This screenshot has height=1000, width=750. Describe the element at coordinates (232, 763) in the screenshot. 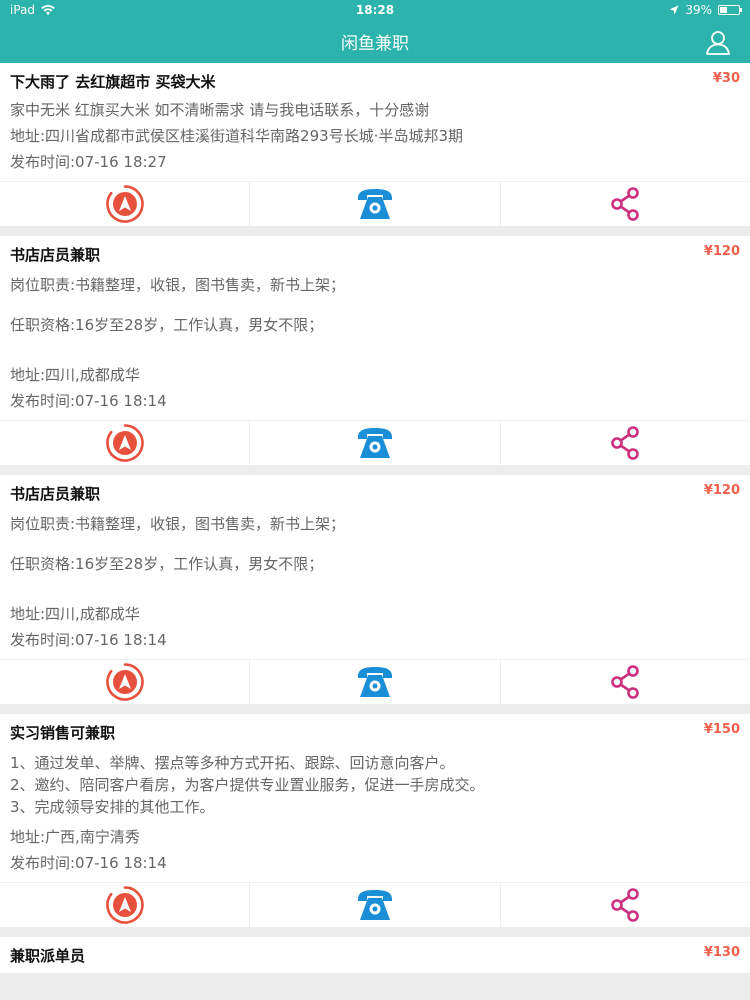

I see `job-duty-item: 1、通过发单、举牌、摆点等多种方式开拓、跟踪、回访意向客户。` at that location.